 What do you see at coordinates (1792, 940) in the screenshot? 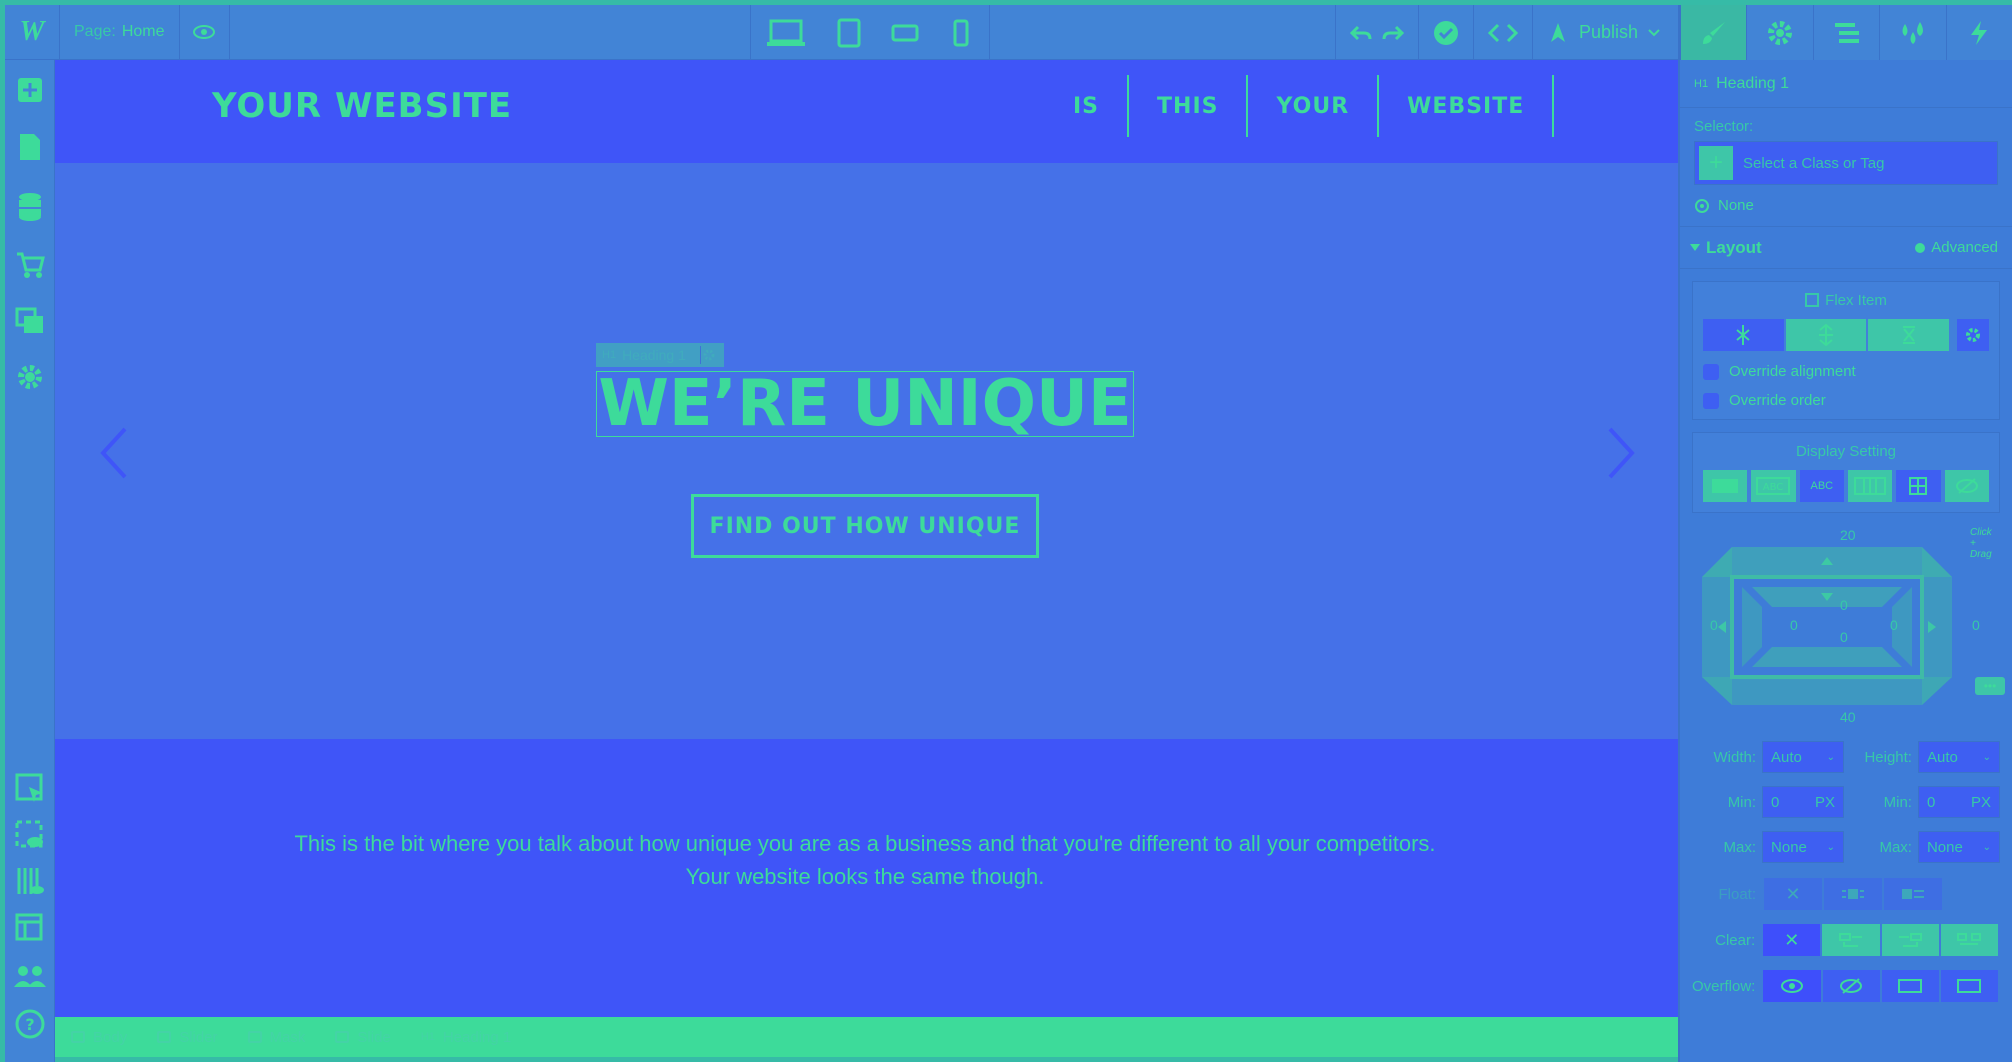
I see `clear-none-icon: ✕` at bounding box center [1792, 940].